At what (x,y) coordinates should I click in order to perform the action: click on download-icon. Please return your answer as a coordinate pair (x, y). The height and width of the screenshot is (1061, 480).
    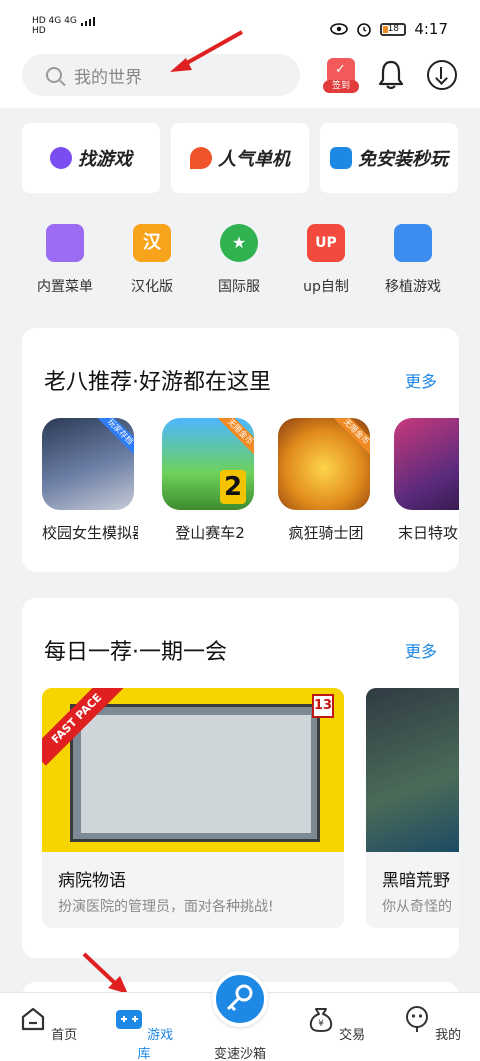
    Looking at the image, I should click on (442, 75).